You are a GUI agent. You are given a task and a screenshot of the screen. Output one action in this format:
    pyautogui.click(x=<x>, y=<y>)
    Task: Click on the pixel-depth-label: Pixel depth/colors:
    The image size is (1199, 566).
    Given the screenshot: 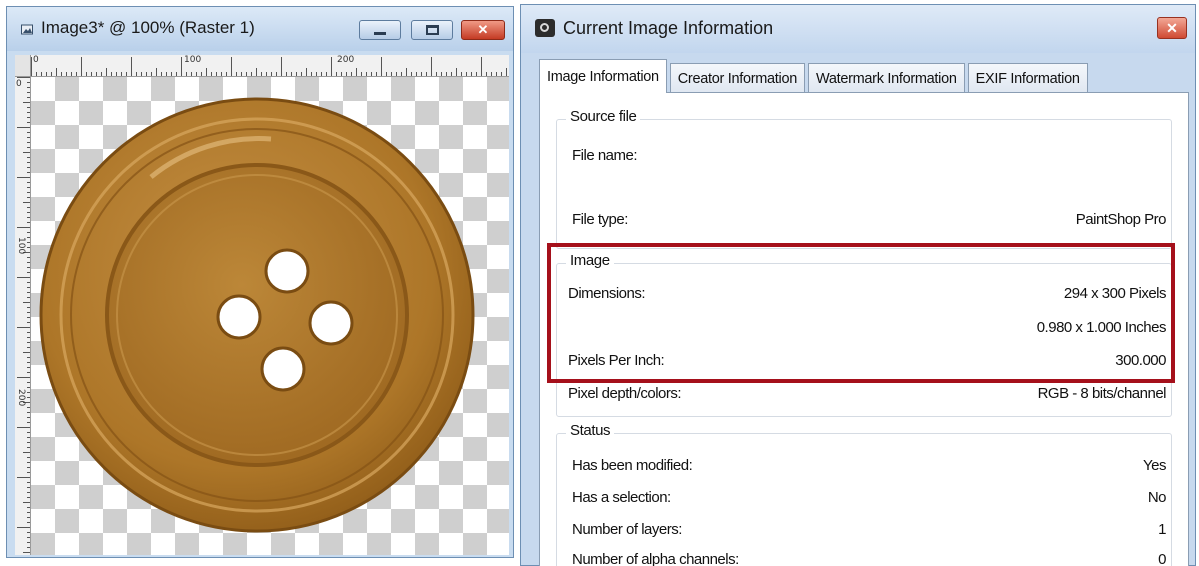 What is the action you would take?
    pyautogui.click(x=625, y=393)
    